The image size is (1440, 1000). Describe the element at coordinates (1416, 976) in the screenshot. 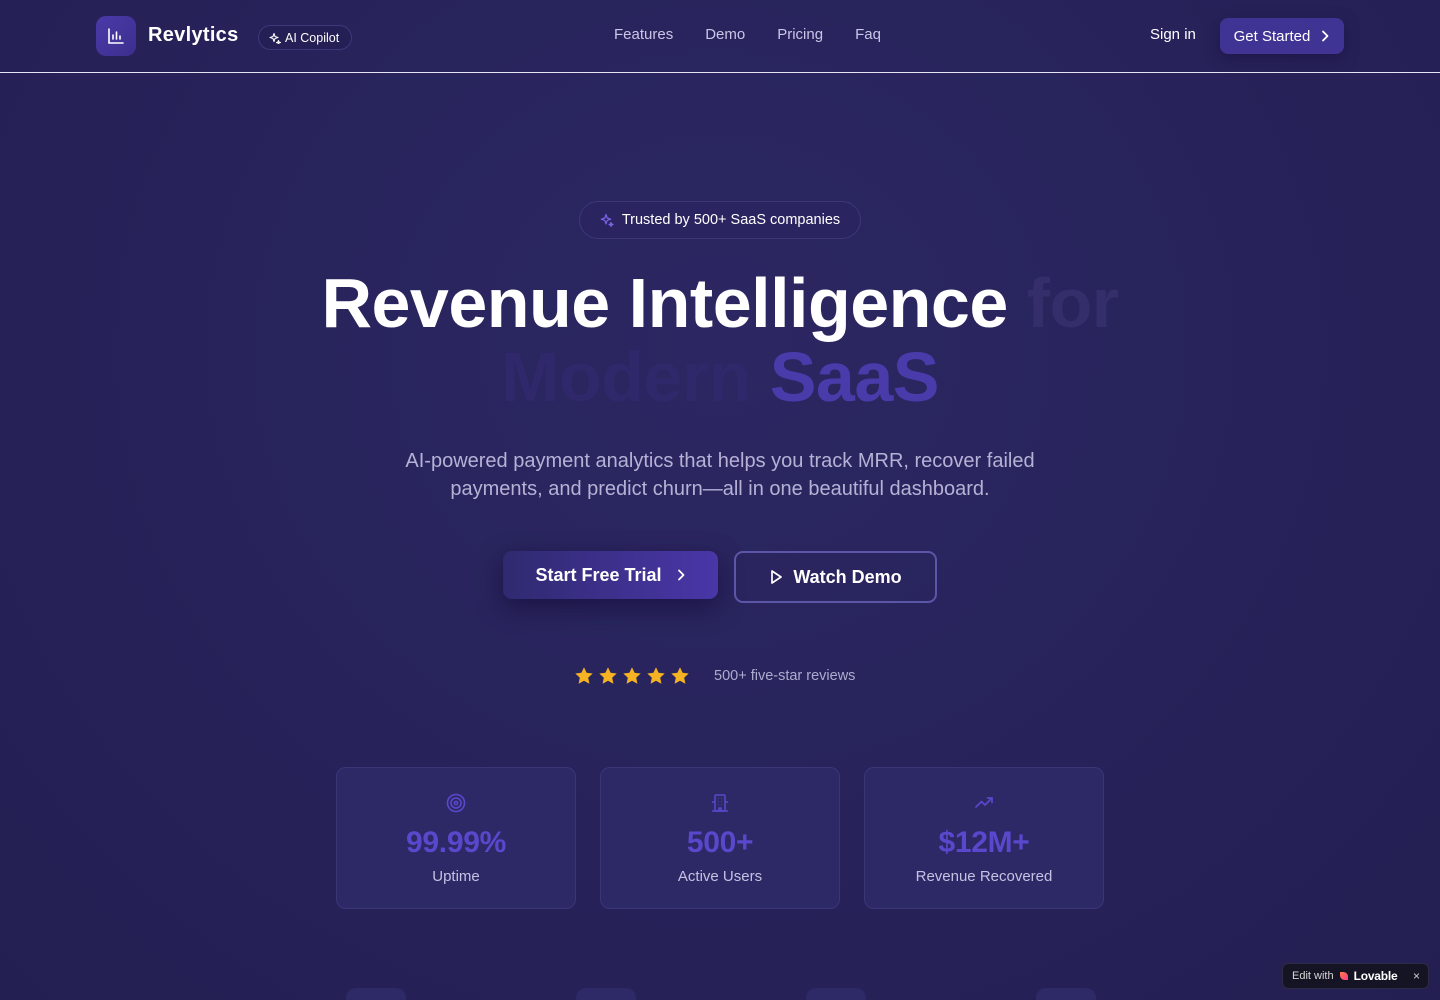

I see `close-icon: ×` at that location.